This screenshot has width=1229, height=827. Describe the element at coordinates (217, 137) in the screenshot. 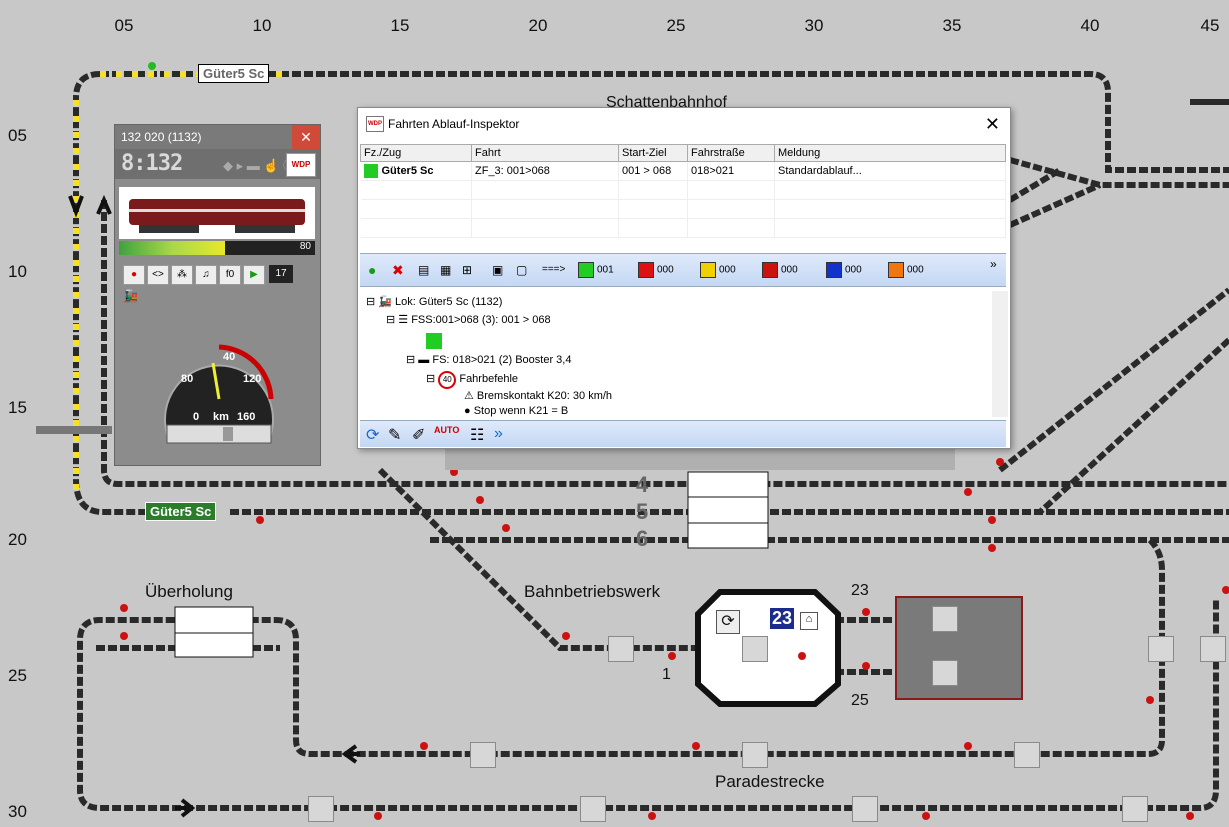

I see `loco-window-titlebar: 132 020 (1132) ✕` at that location.